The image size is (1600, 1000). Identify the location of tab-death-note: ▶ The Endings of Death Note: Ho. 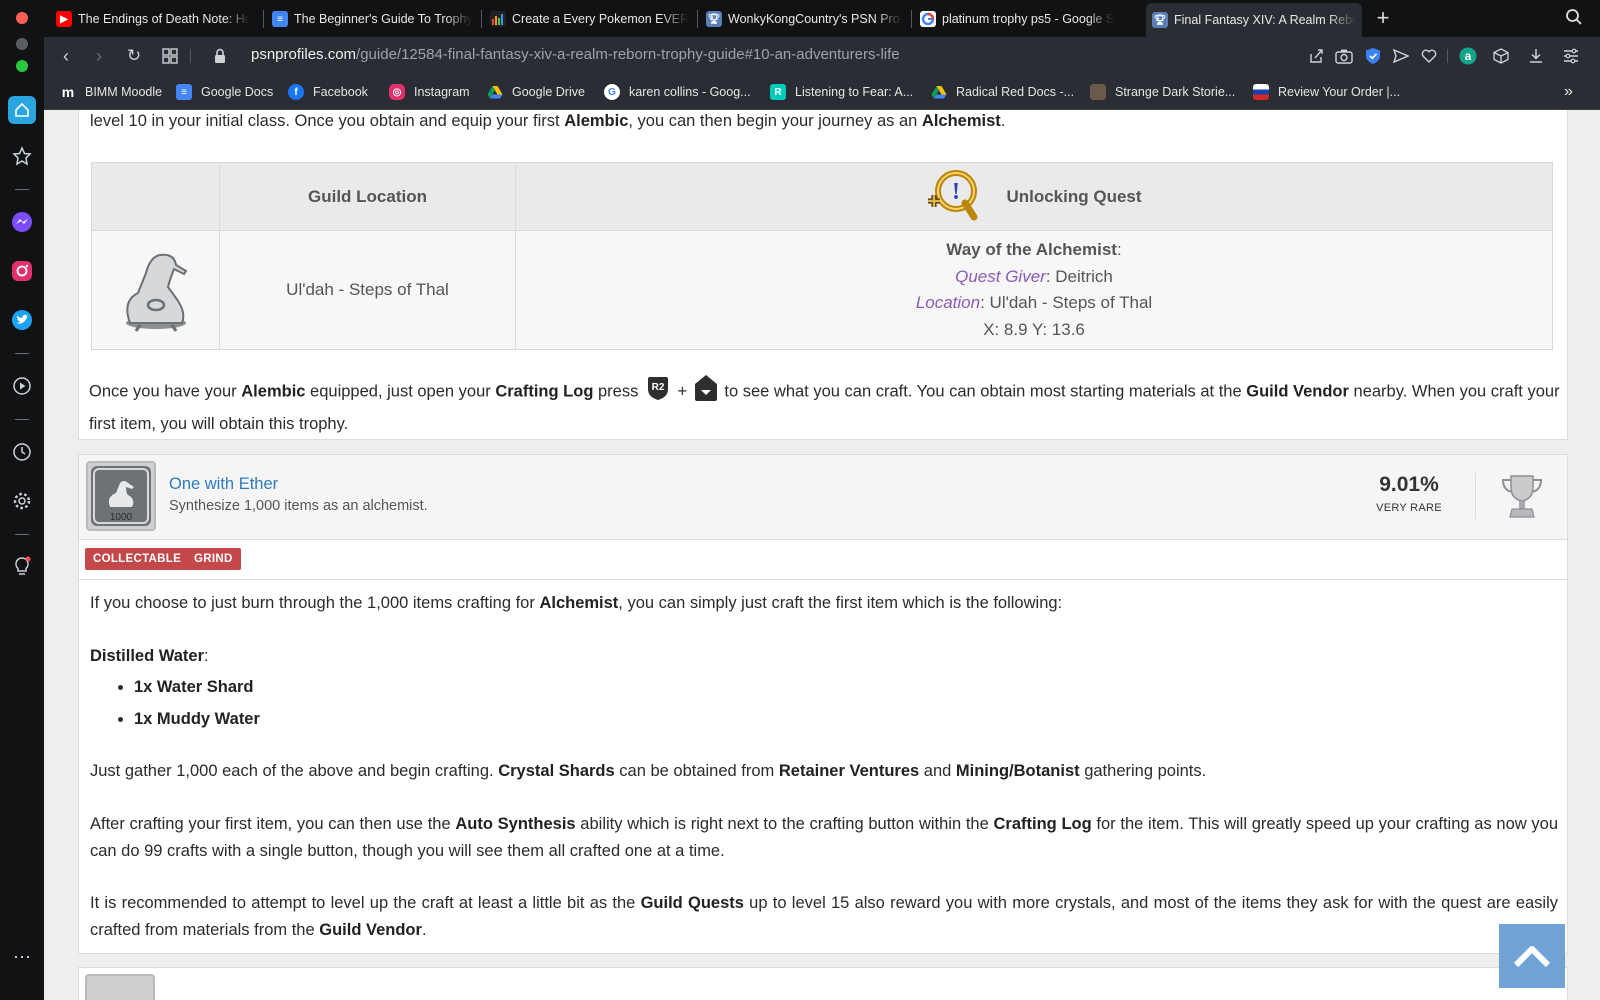
(153, 19).